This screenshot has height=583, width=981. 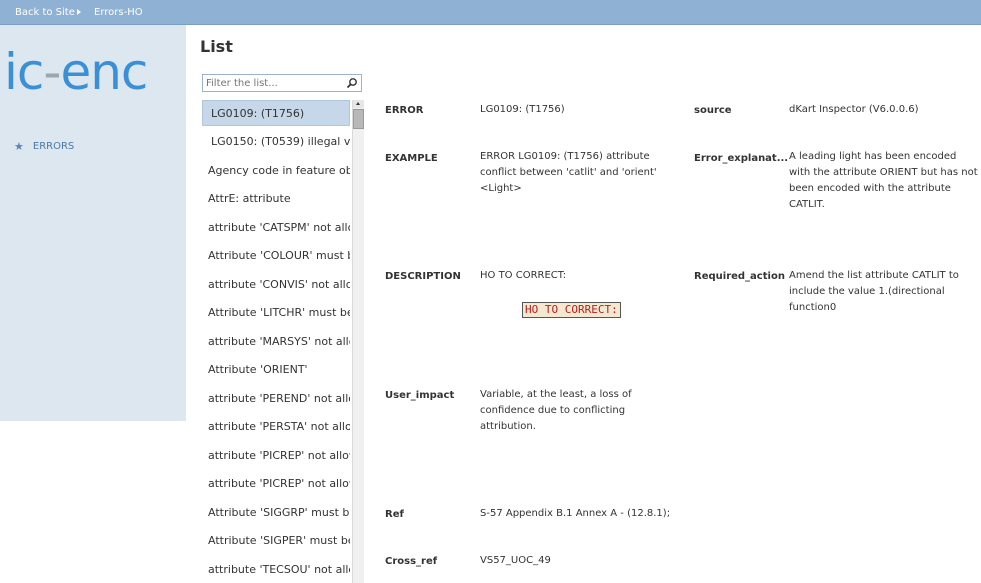 What do you see at coordinates (420, 395) in the screenshot?
I see `user-impact-label: User_impact` at bounding box center [420, 395].